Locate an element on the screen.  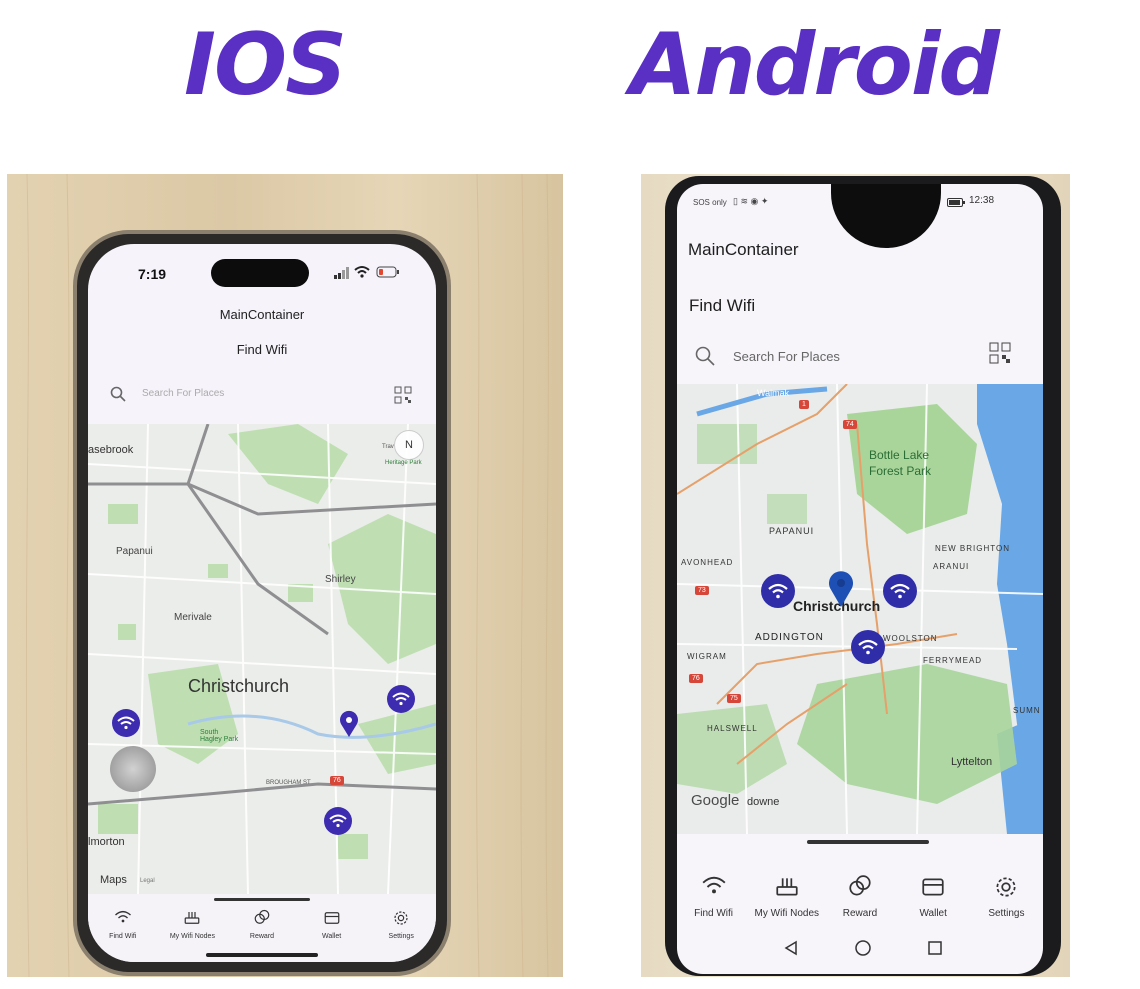
ios-search-bar: Search For Places is located at coordinates (262, 395).